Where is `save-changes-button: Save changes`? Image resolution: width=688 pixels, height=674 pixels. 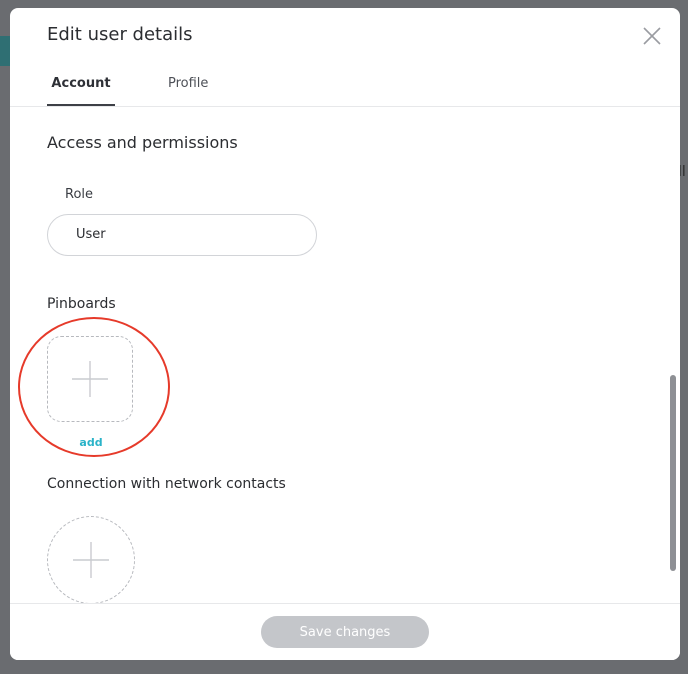
save-changes-button: Save changes is located at coordinates (345, 632).